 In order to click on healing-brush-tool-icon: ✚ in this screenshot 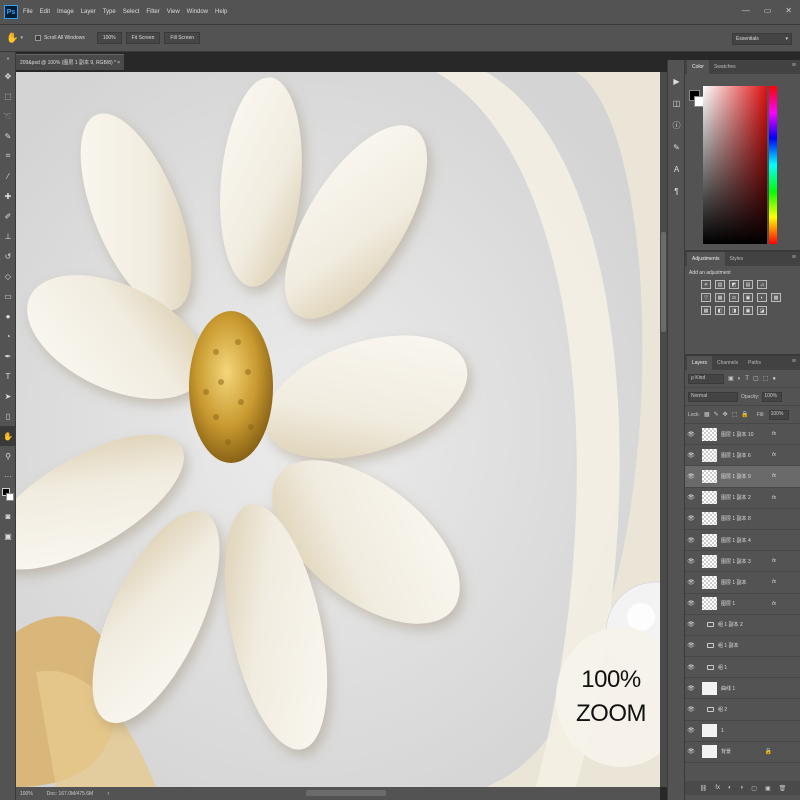, I will do `click(8, 196)`.